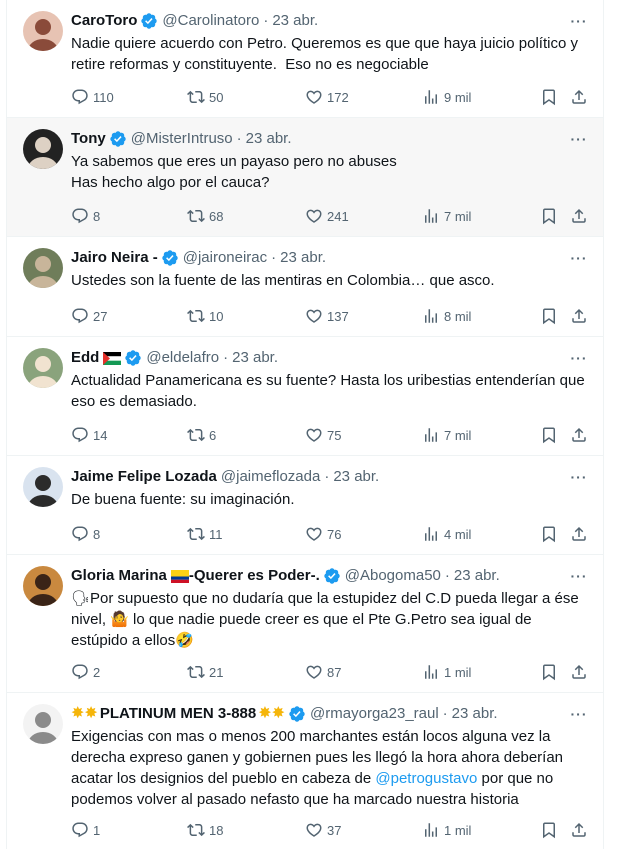  I want to click on views-button: 4 mil, so click(446, 534).